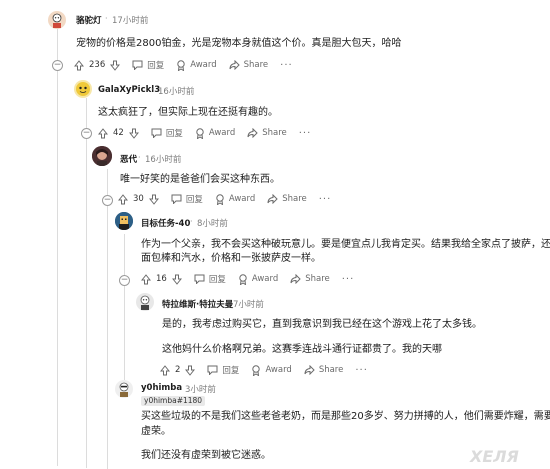 The height and width of the screenshot is (469, 550). Describe the element at coordinates (118, 133) in the screenshot. I see `vote-count: 42` at that location.